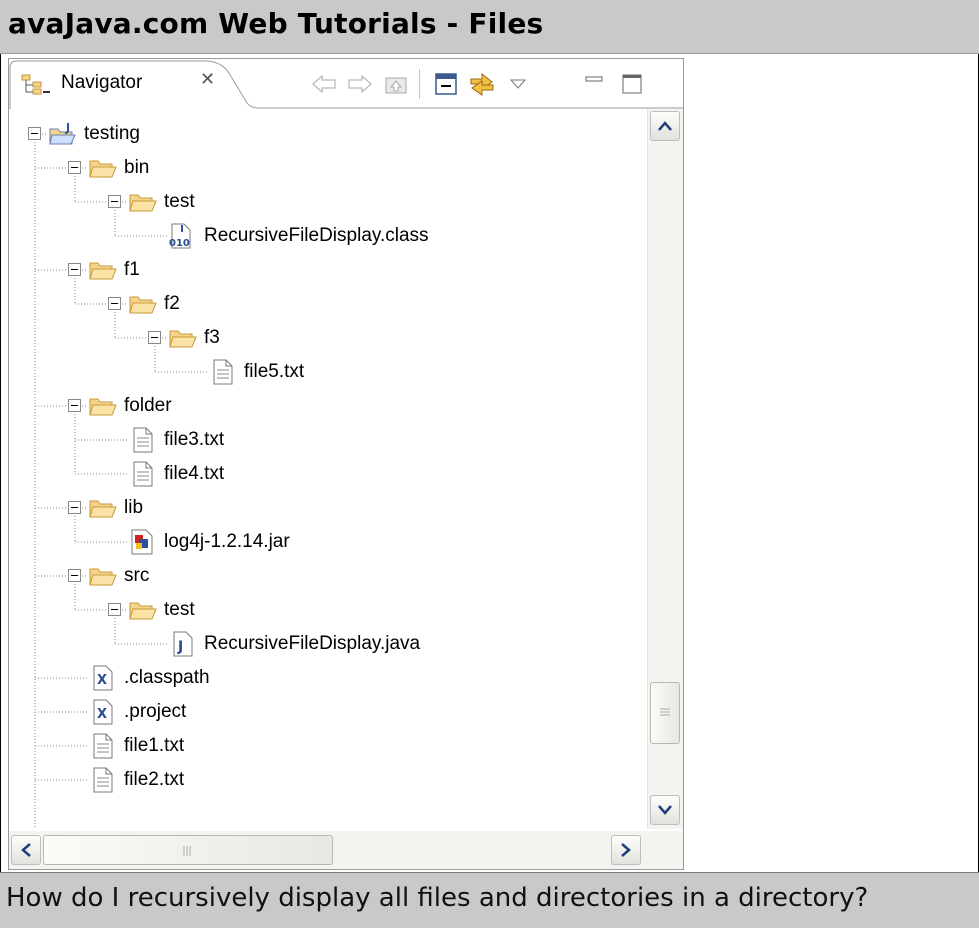 Image resolution: width=979 pixels, height=928 pixels. What do you see at coordinates (143, 542) in the screenshot?
I see `jar-file-icon` at bounding box center [143, 542].